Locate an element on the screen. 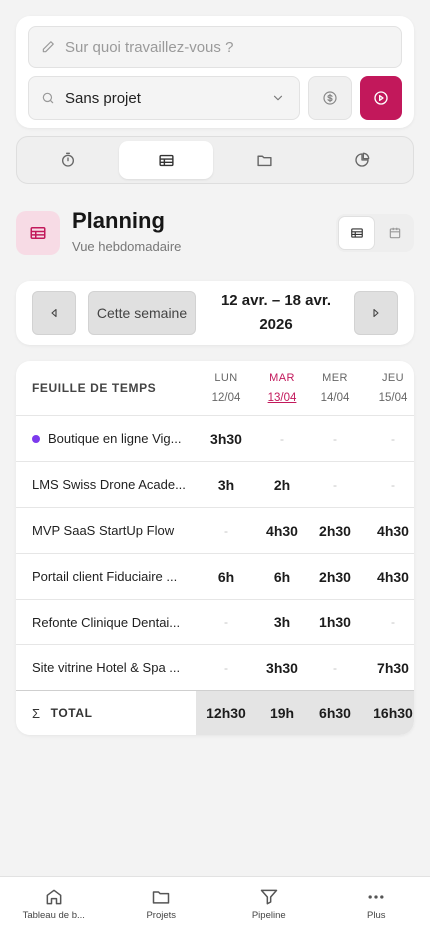 Image resolution: width=430 pixels, height=932 pixels. search-icon is located at coordinates (48, 98).